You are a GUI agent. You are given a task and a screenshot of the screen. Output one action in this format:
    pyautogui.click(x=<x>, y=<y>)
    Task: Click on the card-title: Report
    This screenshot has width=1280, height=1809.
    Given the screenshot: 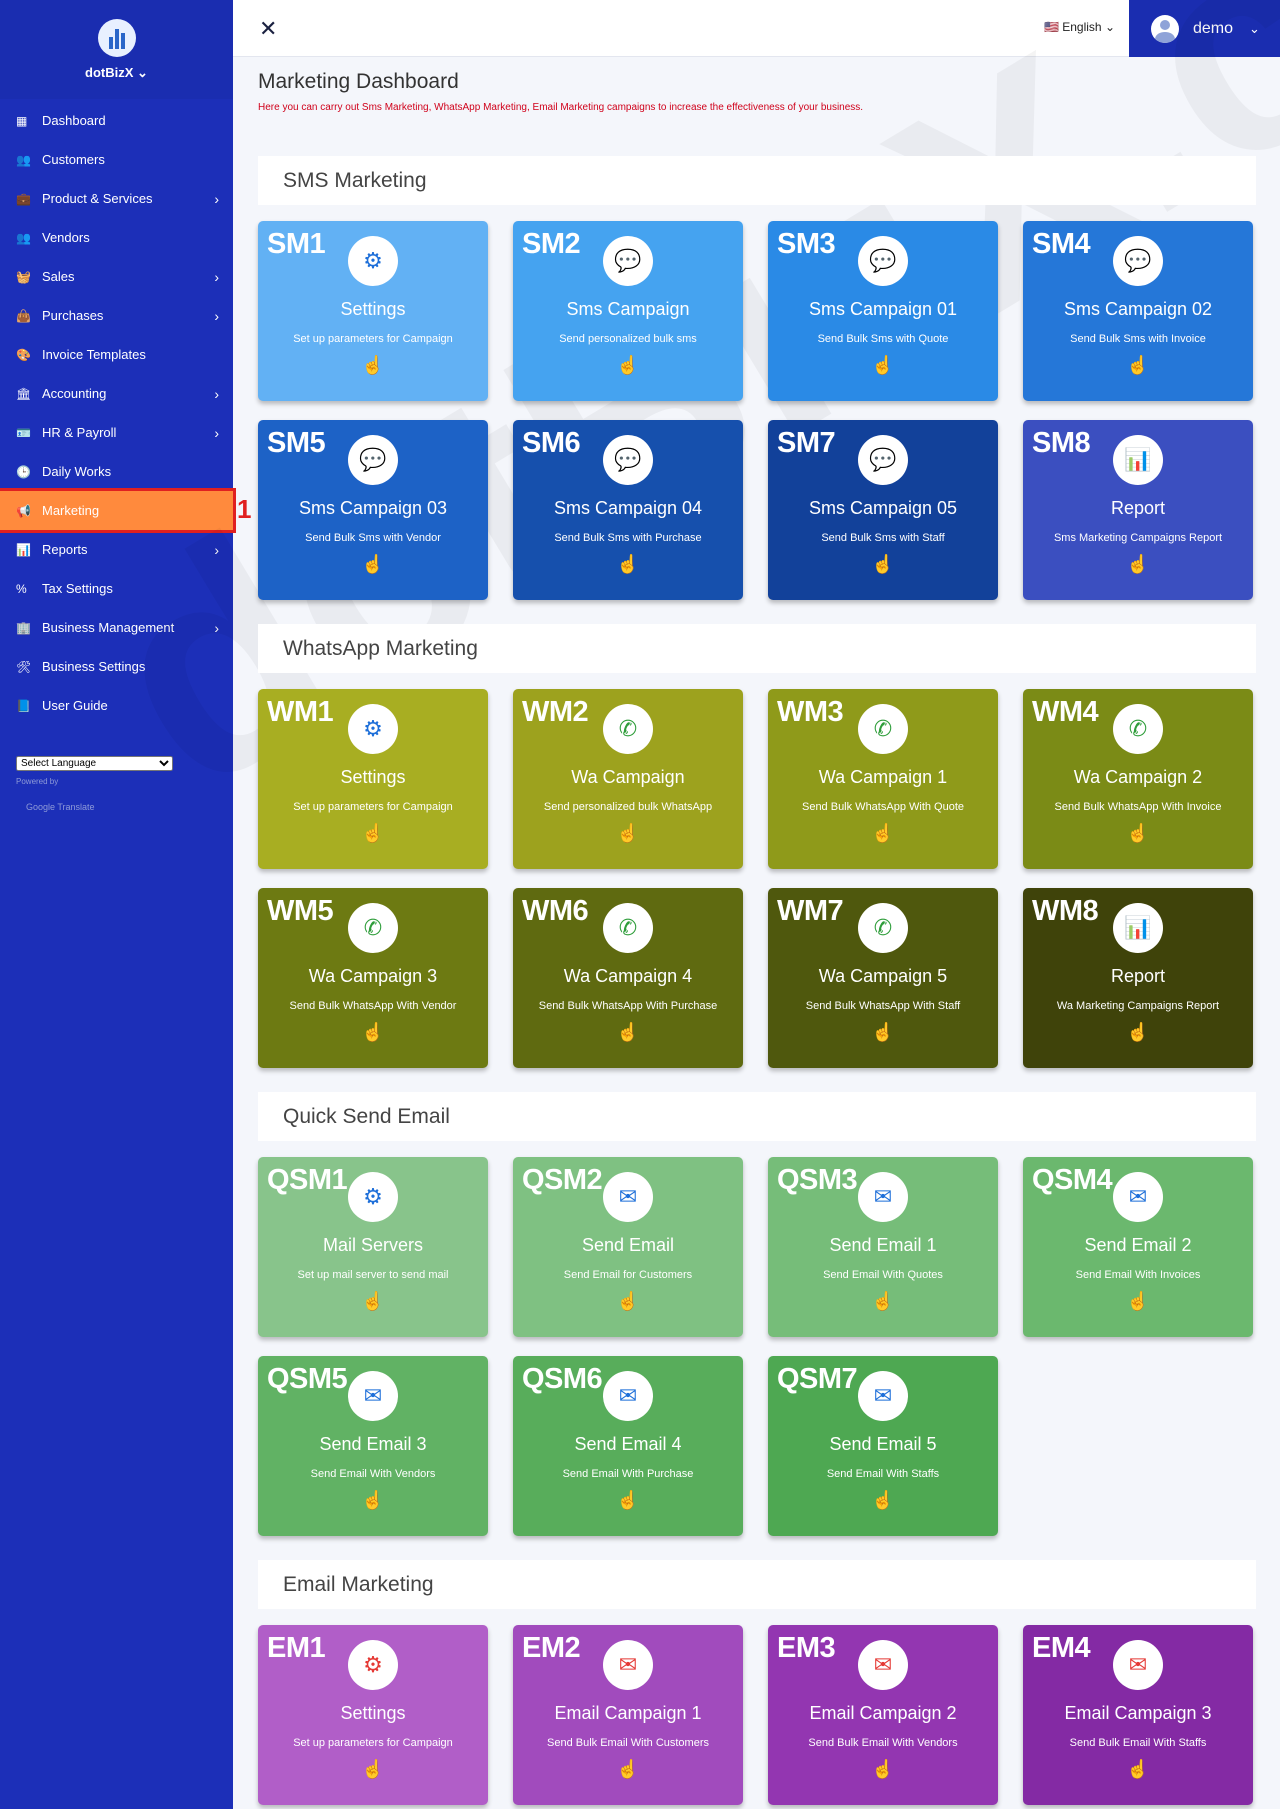 What is the action you would take?
    pyautogui.click(x=1138, y=976)
    